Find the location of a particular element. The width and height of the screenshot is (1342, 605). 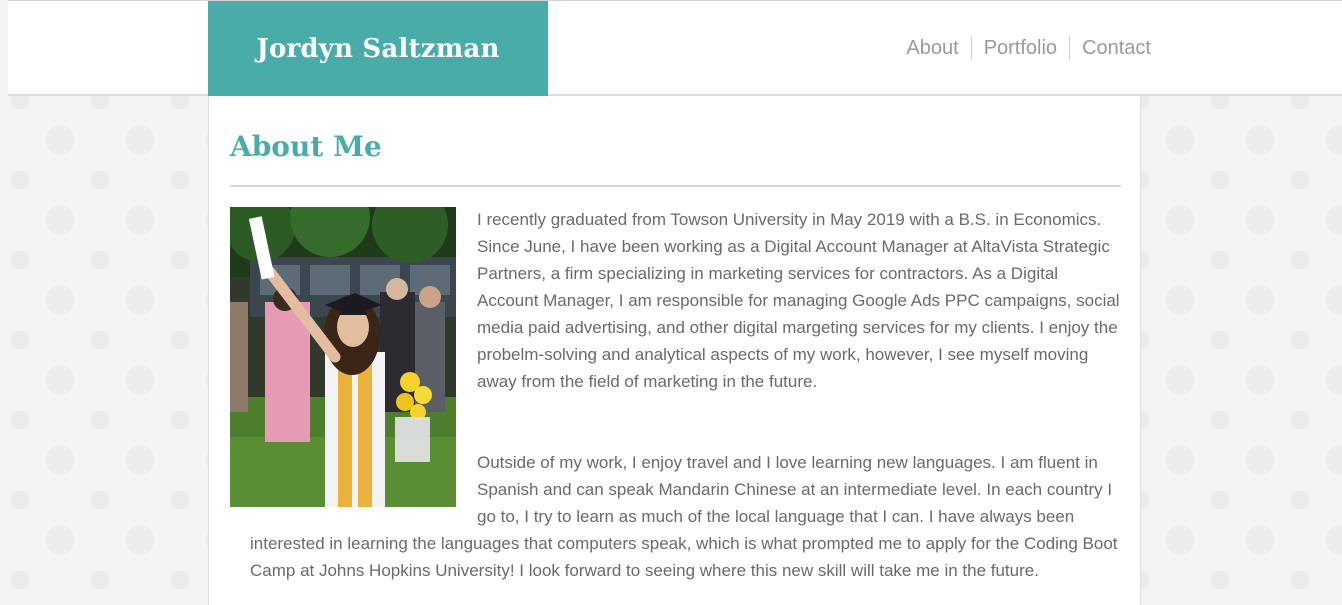

main-nav: About Portfolio Contact is located at coordinates (1022, 48).